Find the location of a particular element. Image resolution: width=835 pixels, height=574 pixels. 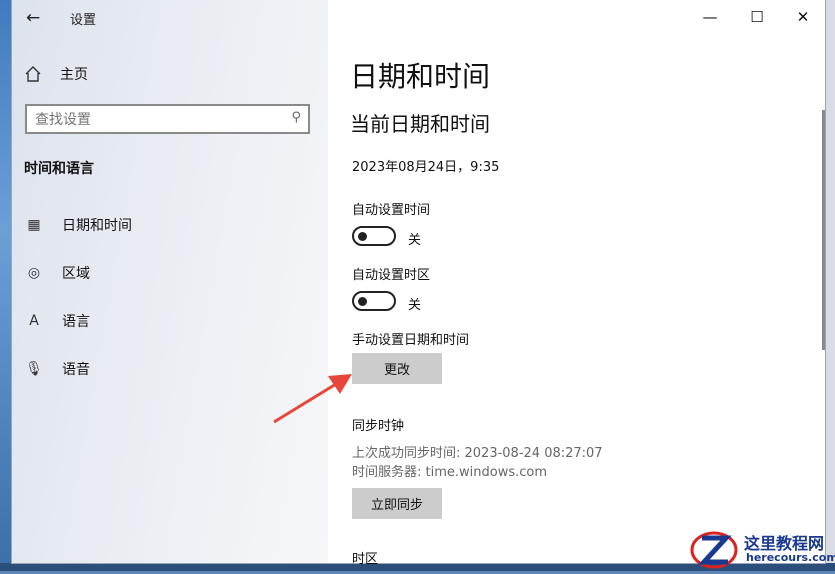

auto-timezone-state: 关 is located at coordinates (415, 305).